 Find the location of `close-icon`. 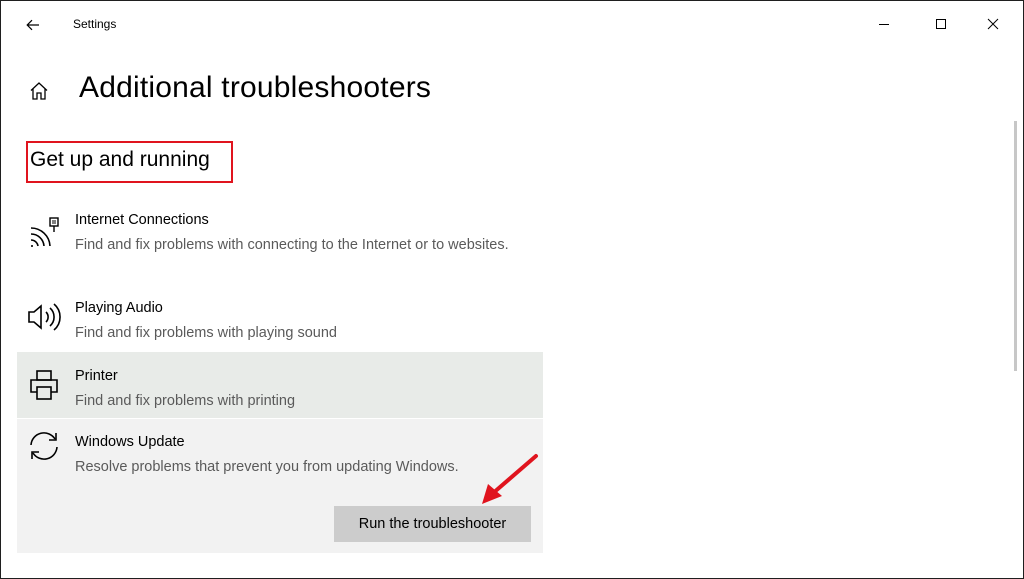

close-icon is located at coordinates (993, 24).